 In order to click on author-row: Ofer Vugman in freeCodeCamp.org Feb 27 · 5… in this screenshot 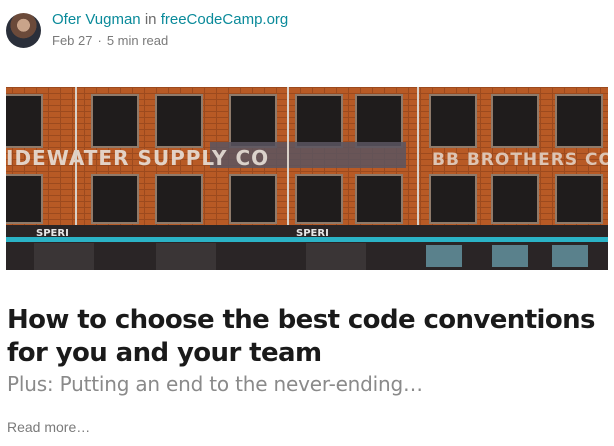, I will do `click(147, 30)`.